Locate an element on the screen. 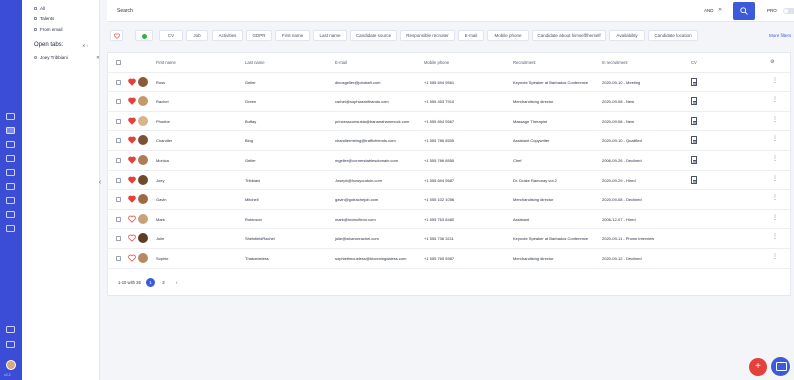 This screenshot has width=794, height=380. filter-chip-activities: Activities is located at coordinates (227, 35).